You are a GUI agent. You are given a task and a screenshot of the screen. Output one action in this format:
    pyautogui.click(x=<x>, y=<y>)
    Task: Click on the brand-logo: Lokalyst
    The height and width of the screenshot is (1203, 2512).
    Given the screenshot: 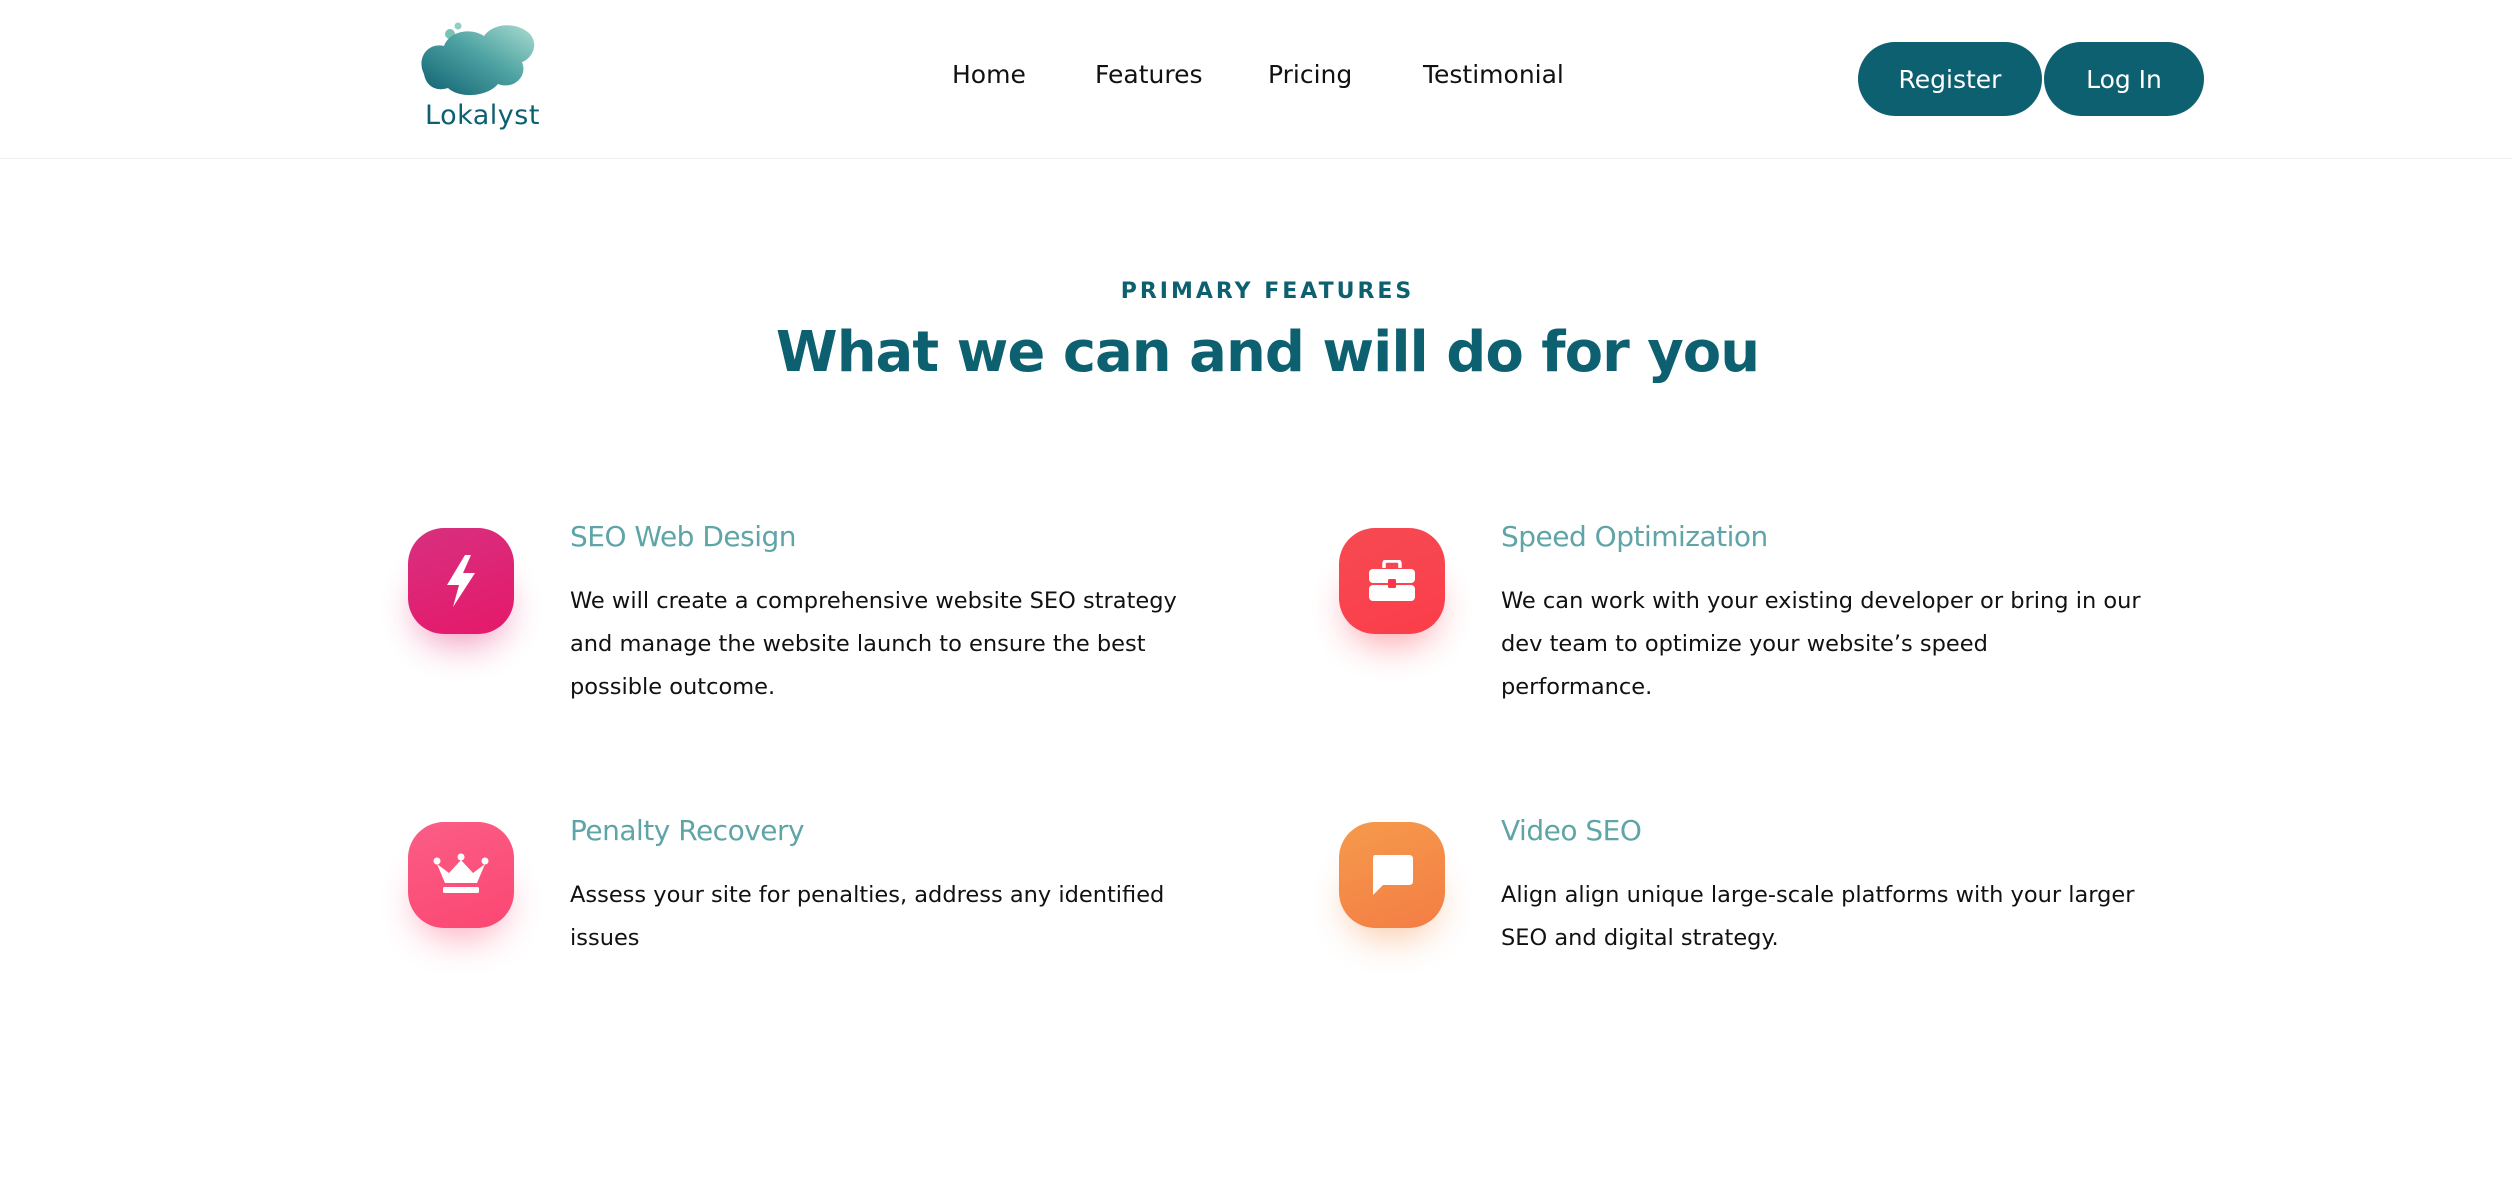 What is the action you would take?
    pyautogui.click(x=479, y=79)
    